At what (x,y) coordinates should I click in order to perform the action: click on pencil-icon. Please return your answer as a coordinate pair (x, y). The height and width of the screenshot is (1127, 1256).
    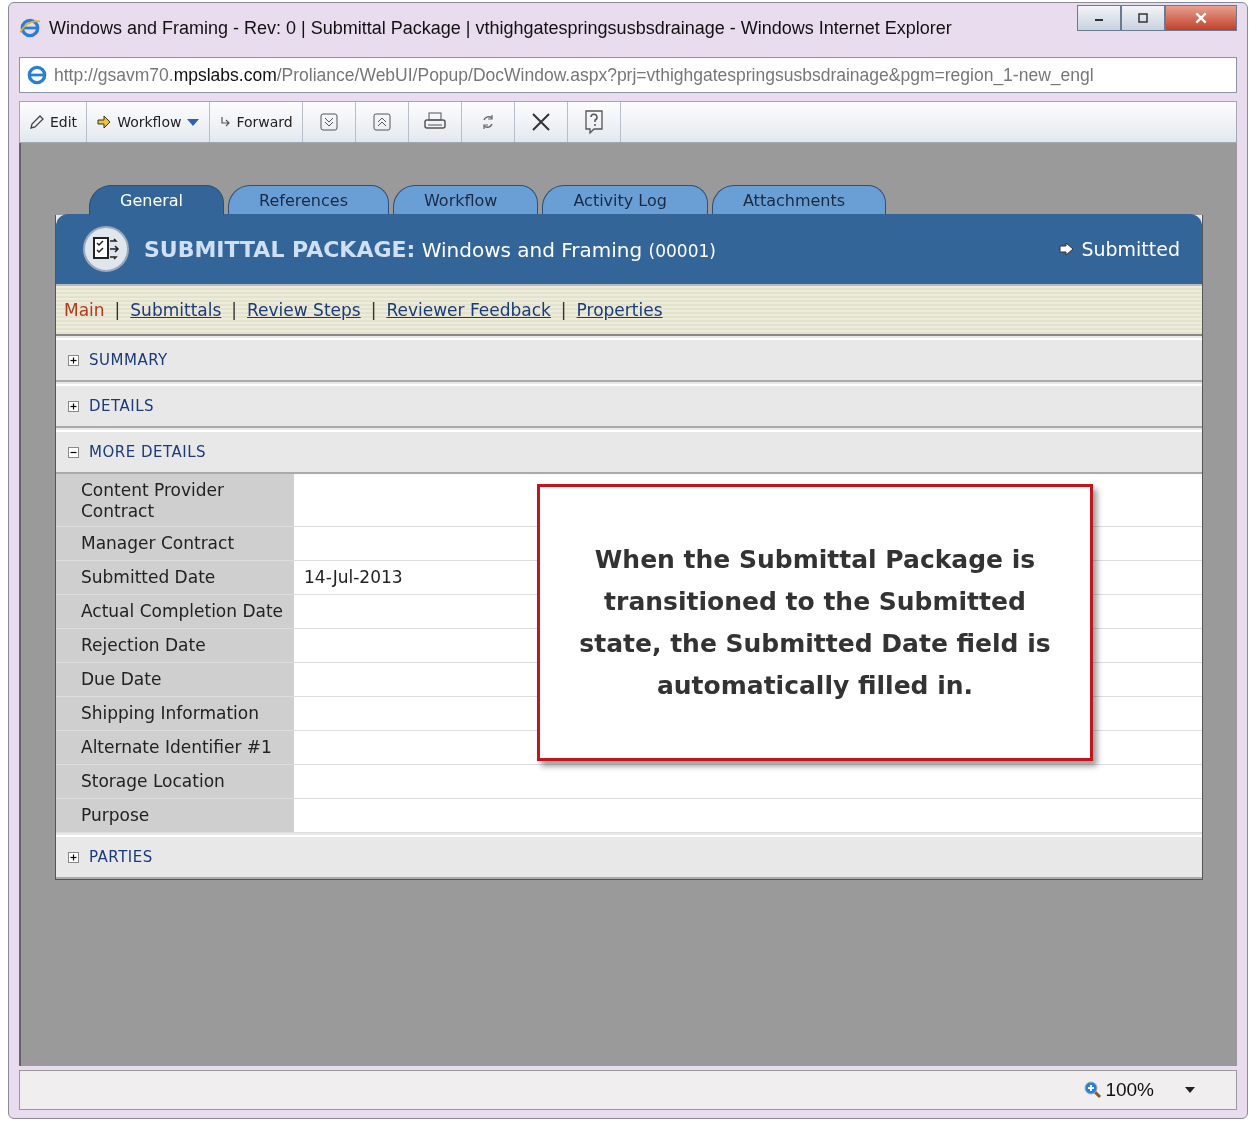
    Looking at the image, I should click on (37, 122).